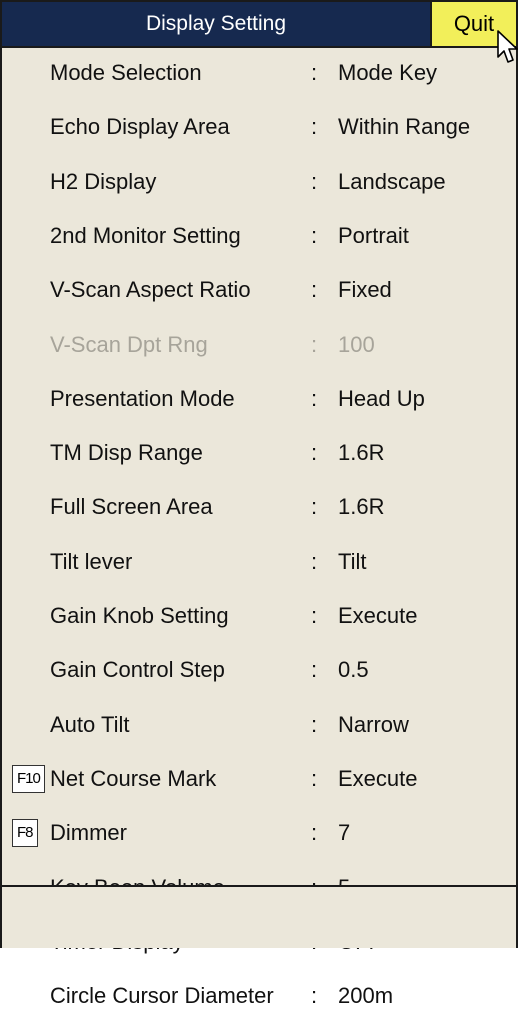  What do you see at coordinates (259, 236) in the screenshot?
I see `setting-row-2nd-monitor-setting: 2nd Monitor Setting: Portrait` at bounding box center [259, 236].